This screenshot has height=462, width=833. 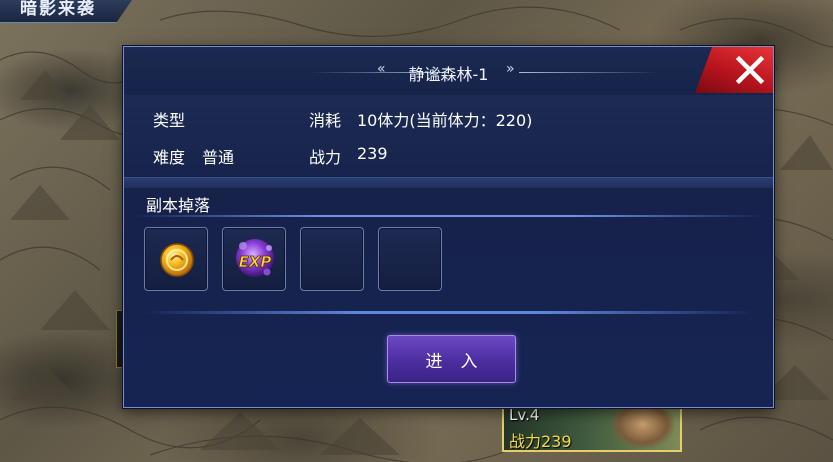 What do you see at coordinates (445, 120) in the screenshot?
I see `cost-value: 10体力(当前体力：220)` at bounding box center [445, 120].